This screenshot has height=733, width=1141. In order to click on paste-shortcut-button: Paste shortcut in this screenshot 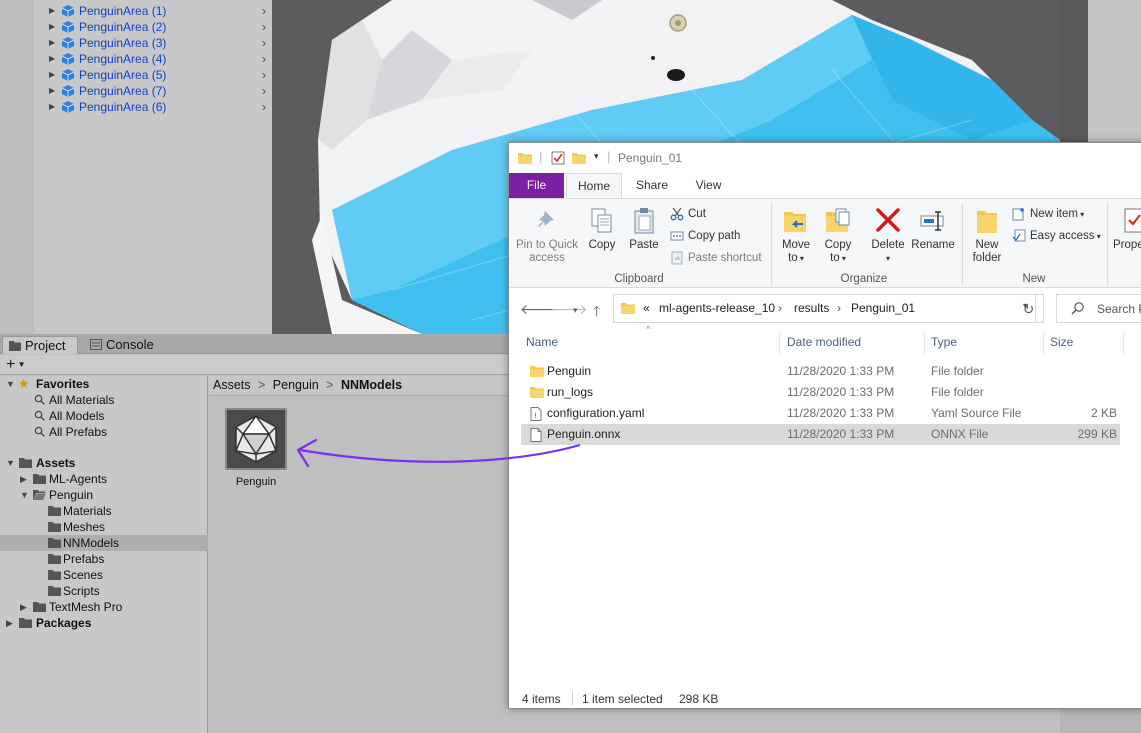, I will do `click(716, 258)`.